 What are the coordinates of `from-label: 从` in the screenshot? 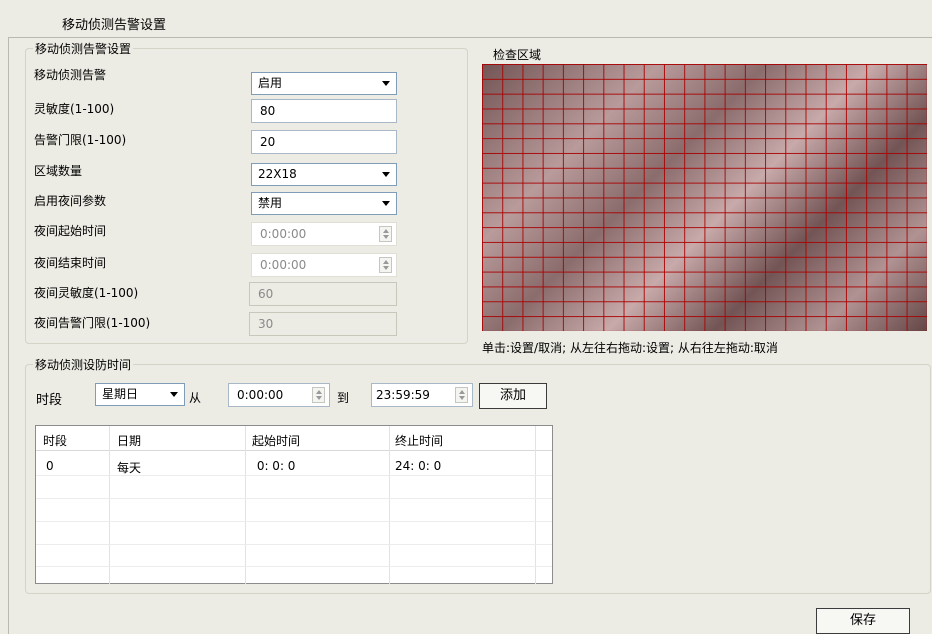 It's located at (195, 398).